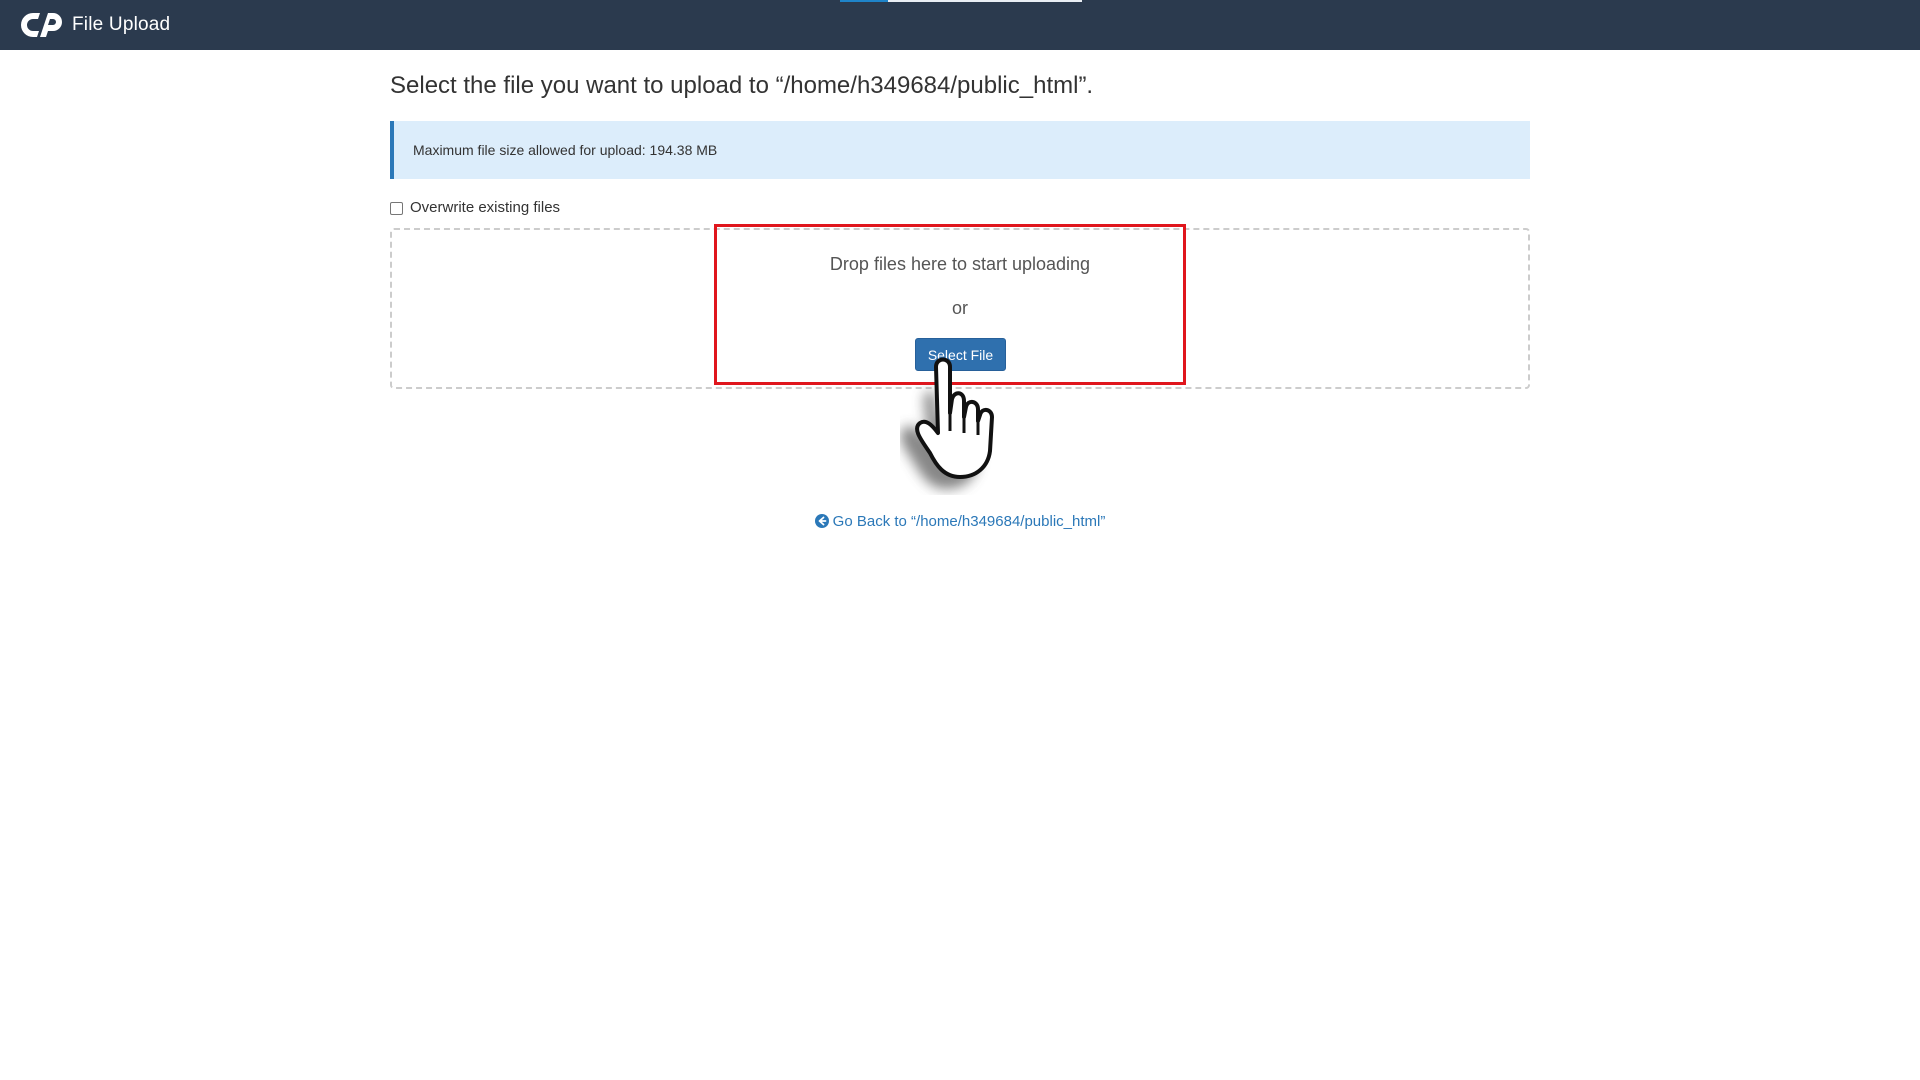 The width and height of the screenshot is (1920, 1080). What do you see at coordinates (960, 25) in the screenshot?
I see `top-bar: File Upload` at bounding box center [960, 25].